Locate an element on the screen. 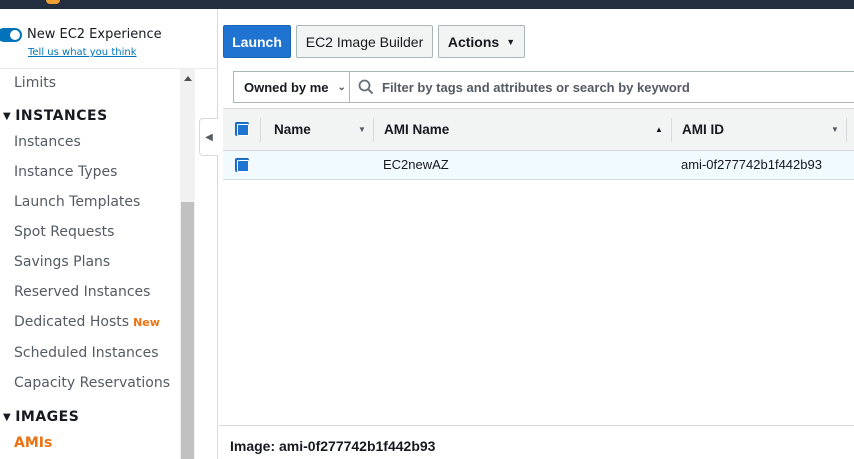  sidebar-item-reserved-instances: Reserved Instances is located at coordinates (82, 292).